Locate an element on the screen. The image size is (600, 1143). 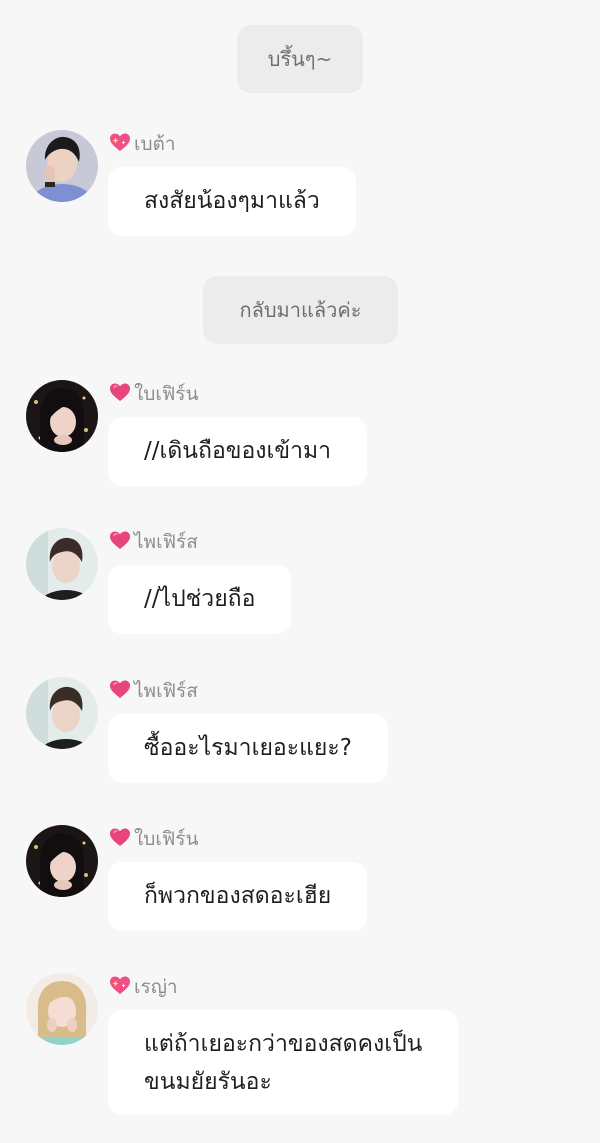
message-text: สงสัยน้องๆมาแล้ว is located at coordinates (232, 201).